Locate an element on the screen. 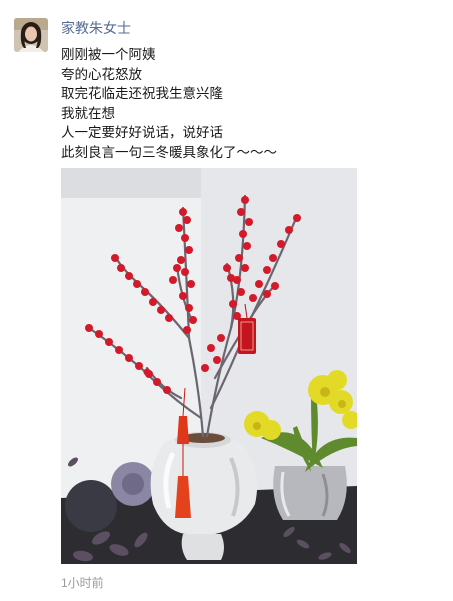 The image size is (453, 601). post-timestamp: 1小时前 is located at coordinates (82, 583).